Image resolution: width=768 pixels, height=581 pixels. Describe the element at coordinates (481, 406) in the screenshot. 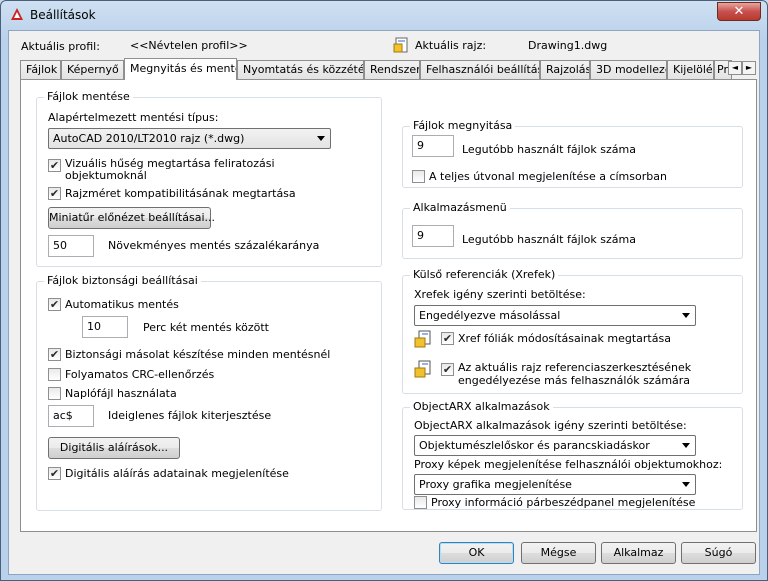

I see `objectarx-title: ObjectARX alkalmazások` at that location.